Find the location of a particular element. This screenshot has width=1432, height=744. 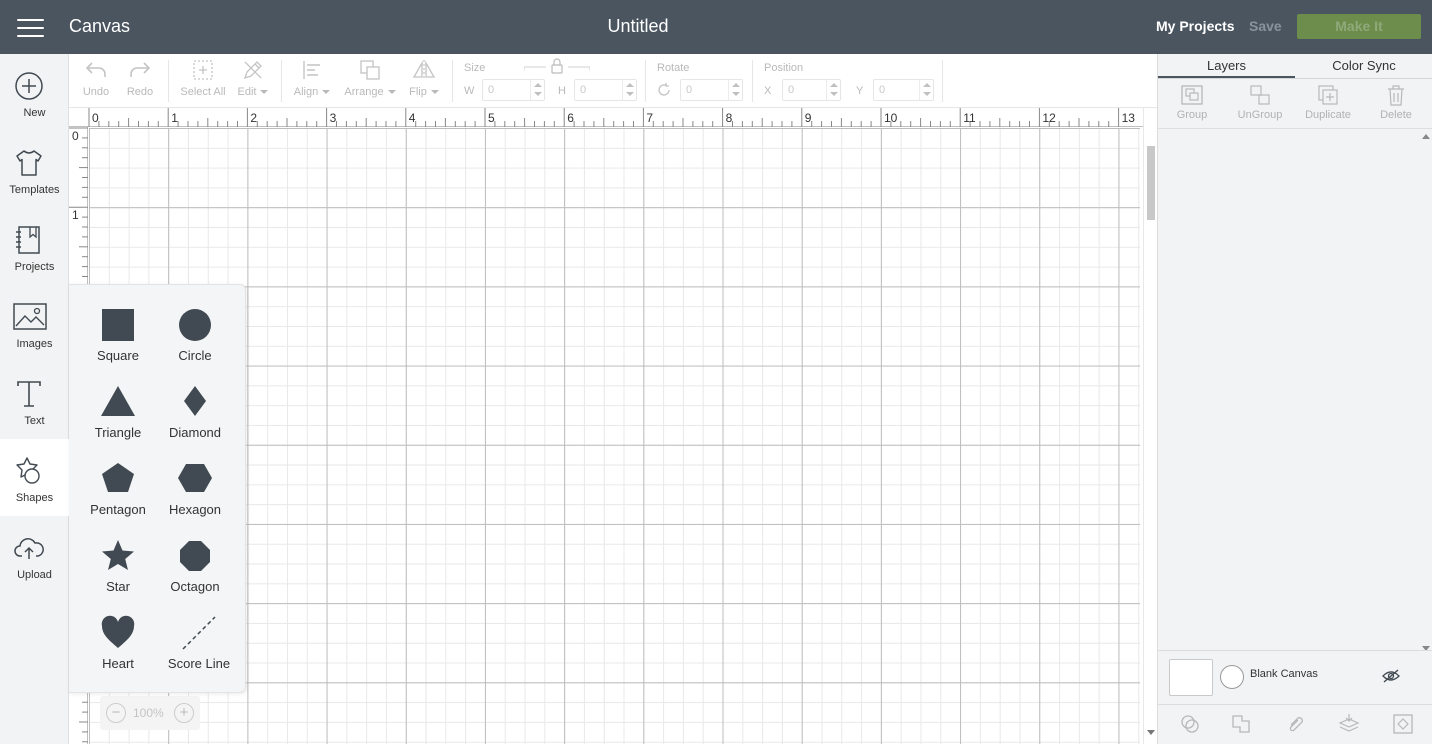

width-input is located at coordinates (506, 90).